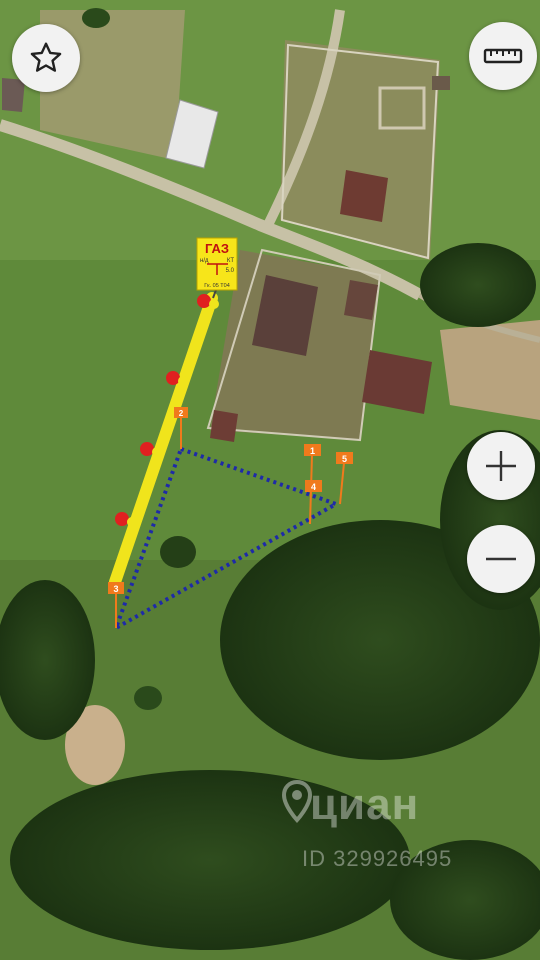  What do you see at coordinates (230, 261) in the screenshot?
I see `gas-sign-right: КТ` at bounding box center [230, 261].